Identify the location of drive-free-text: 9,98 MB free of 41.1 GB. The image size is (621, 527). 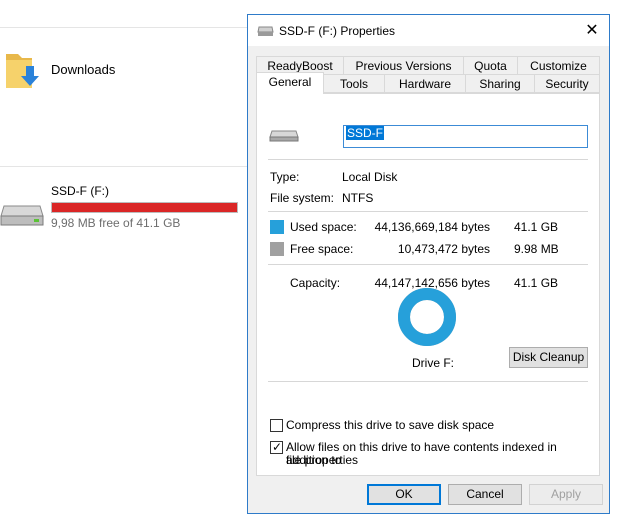
(116, 223).